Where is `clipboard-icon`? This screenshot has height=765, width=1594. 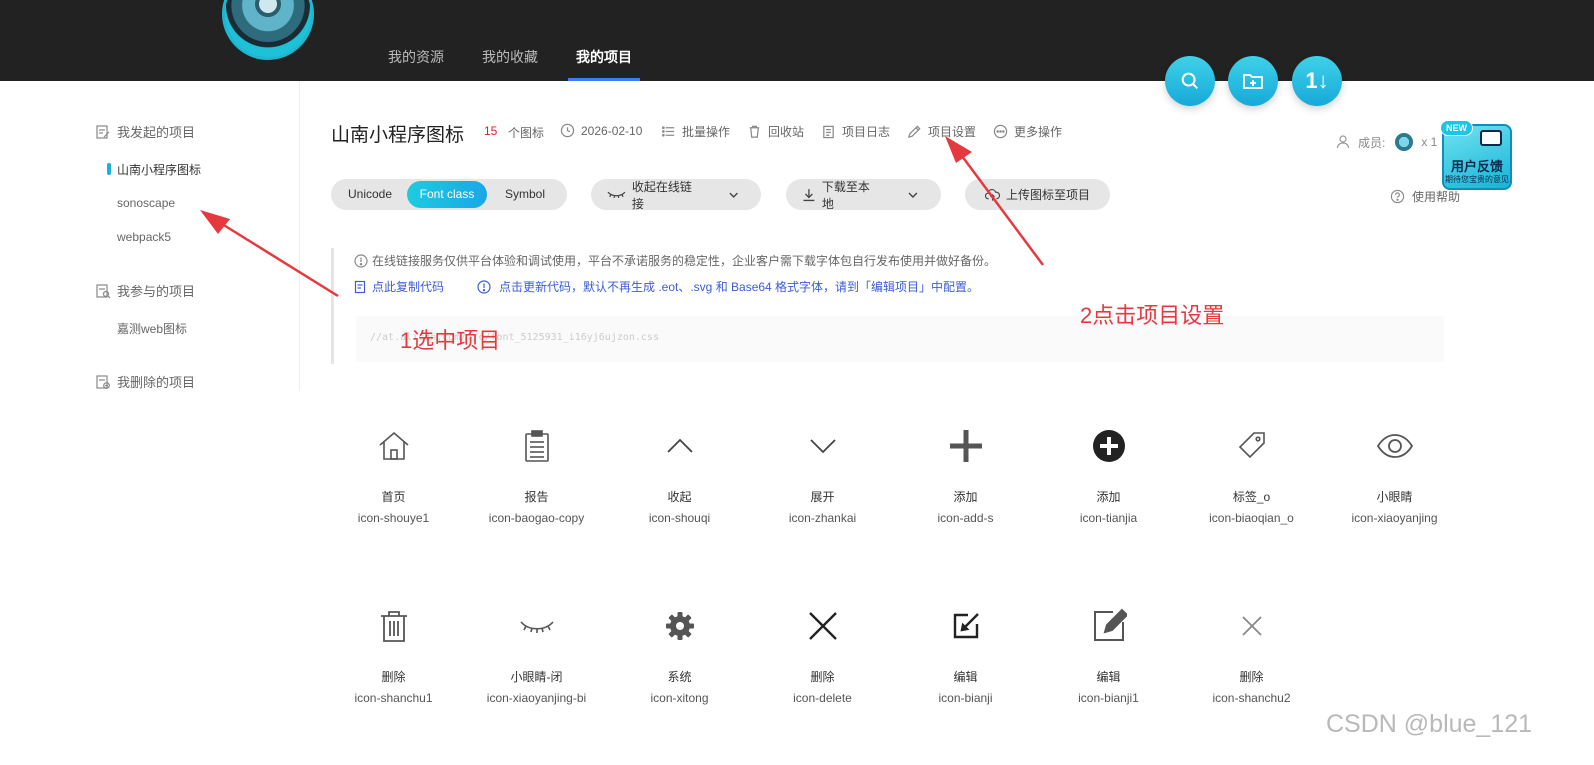
clipboard-icon is located at coordinates (828, 132).